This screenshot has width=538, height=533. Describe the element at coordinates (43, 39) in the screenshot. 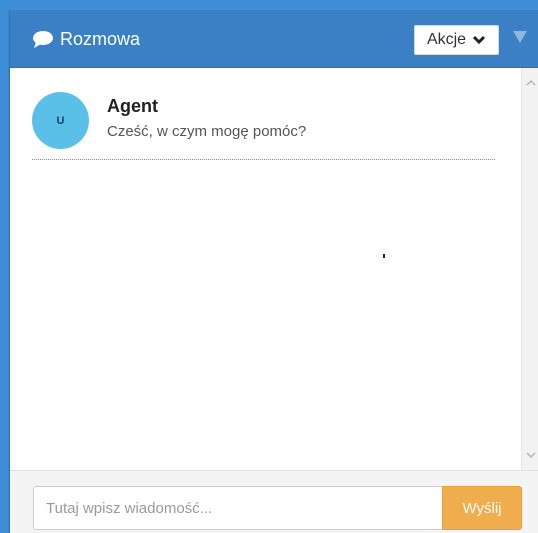

I see `chat-bubble-icon` at that location.